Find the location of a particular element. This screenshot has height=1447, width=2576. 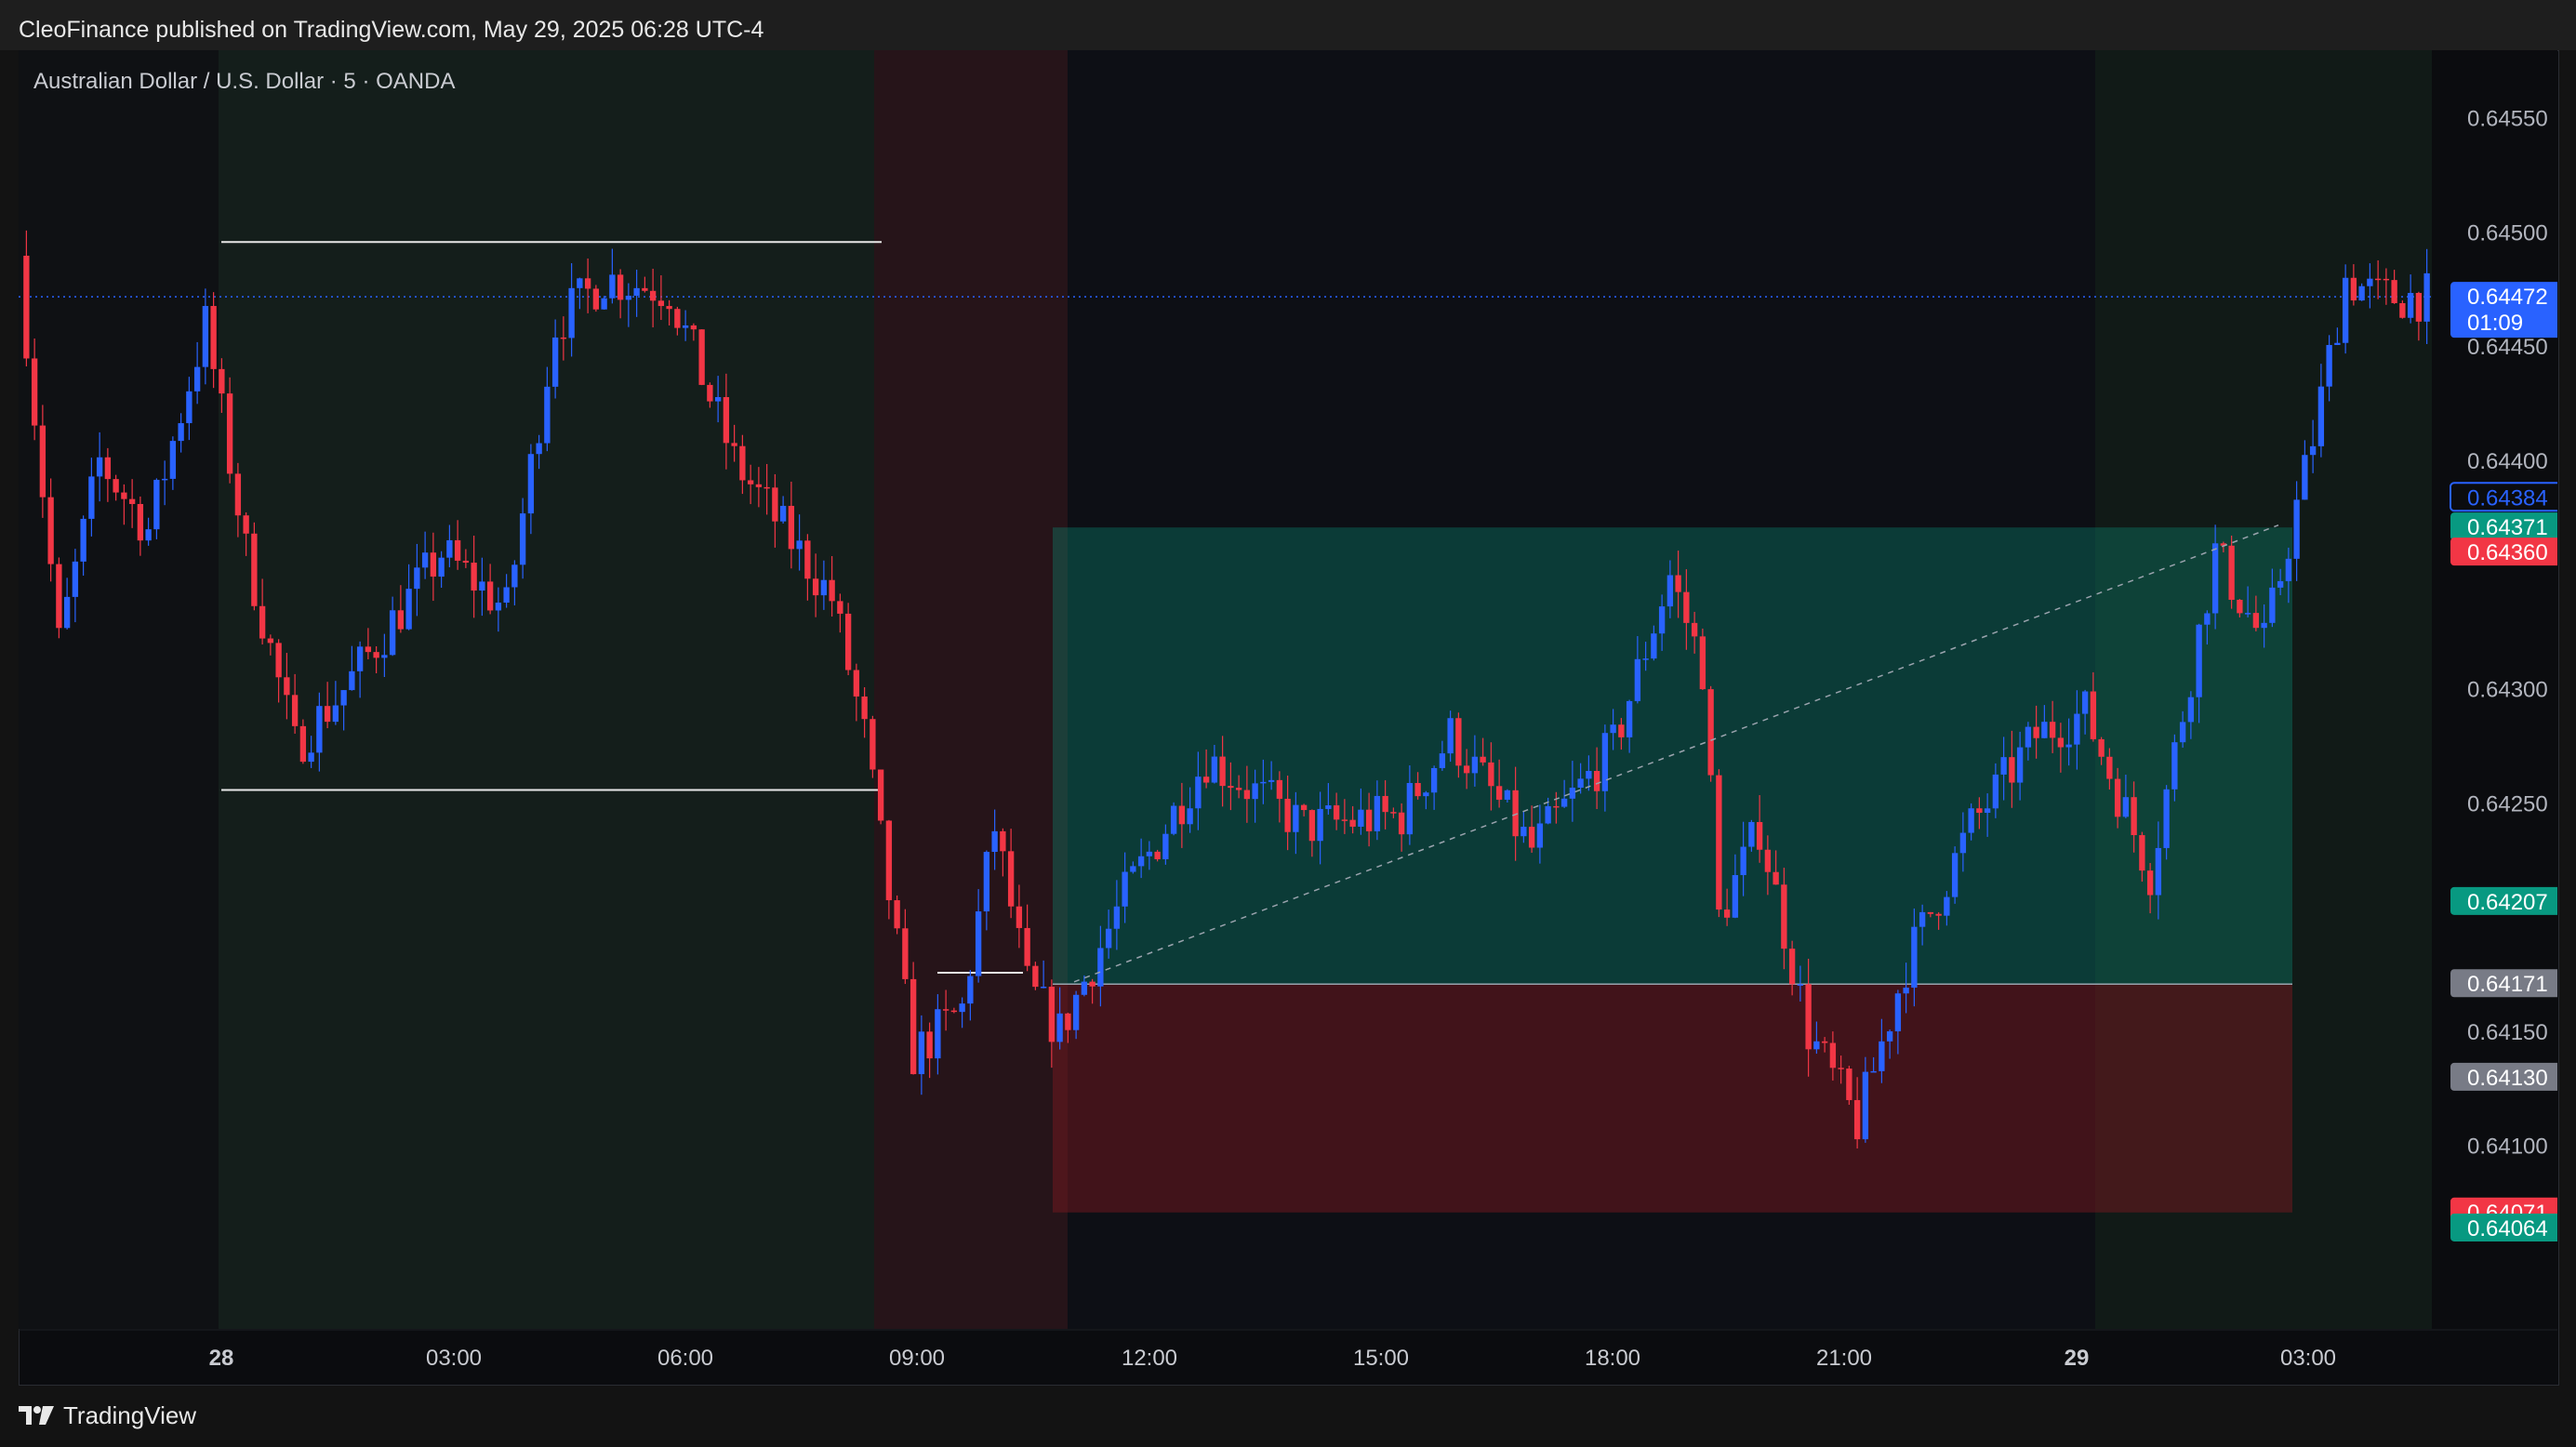

y-tick-label: 0.64100 is located at coordinates (2507, 1147).